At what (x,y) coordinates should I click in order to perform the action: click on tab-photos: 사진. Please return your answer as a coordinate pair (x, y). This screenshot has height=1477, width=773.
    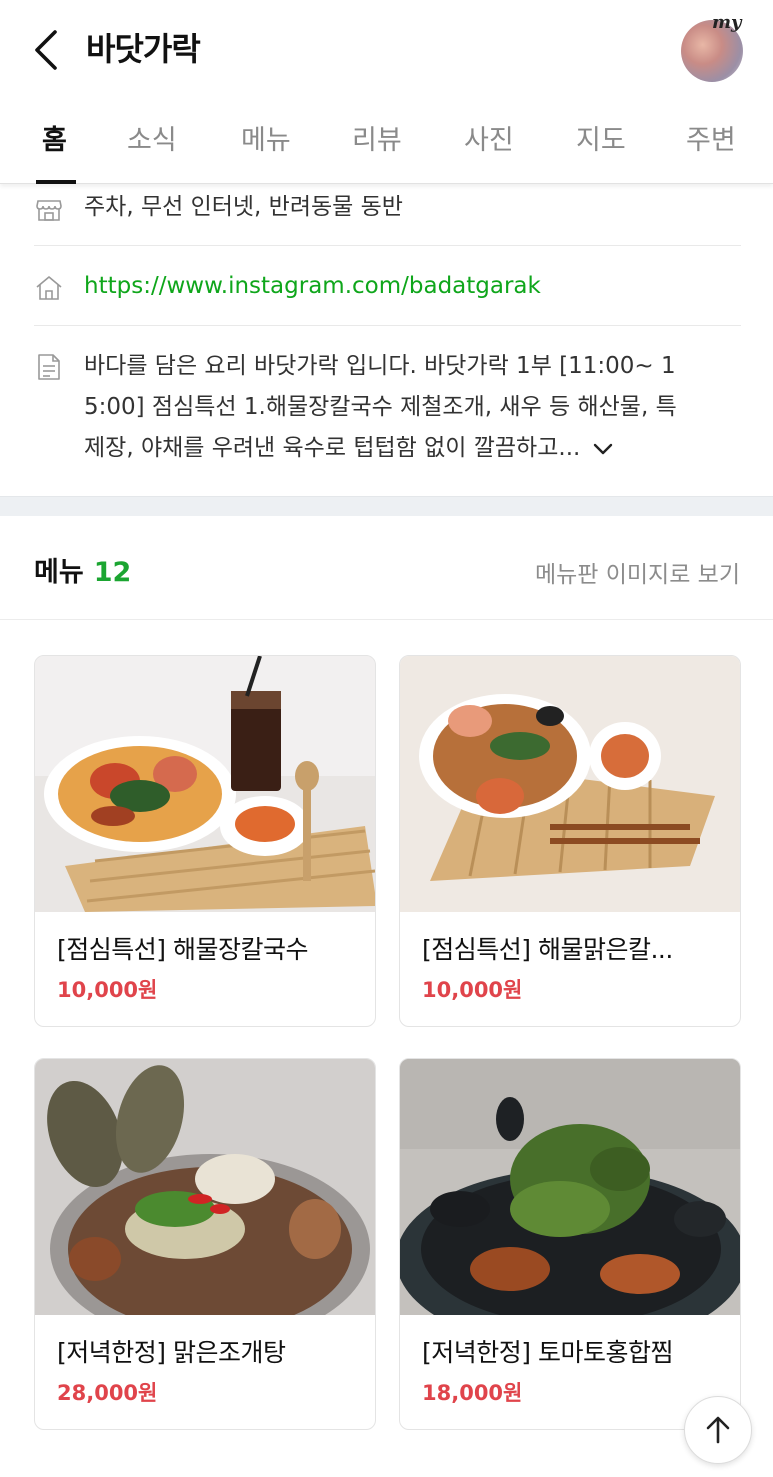
    Looking at the image, I should click on (489, 137).